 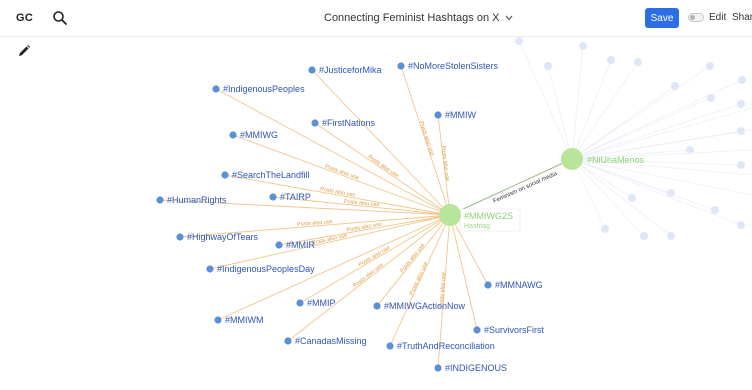 What do you see at coordinates (312, 70) in the screenshot?
I see `node-justice` at bounding box center [312, 70].